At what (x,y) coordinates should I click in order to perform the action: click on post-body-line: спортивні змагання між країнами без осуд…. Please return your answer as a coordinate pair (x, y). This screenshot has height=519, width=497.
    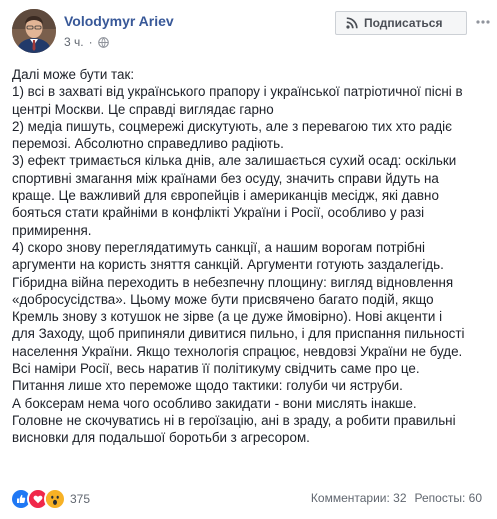
    Looking at the image, I should click on (225, 178).